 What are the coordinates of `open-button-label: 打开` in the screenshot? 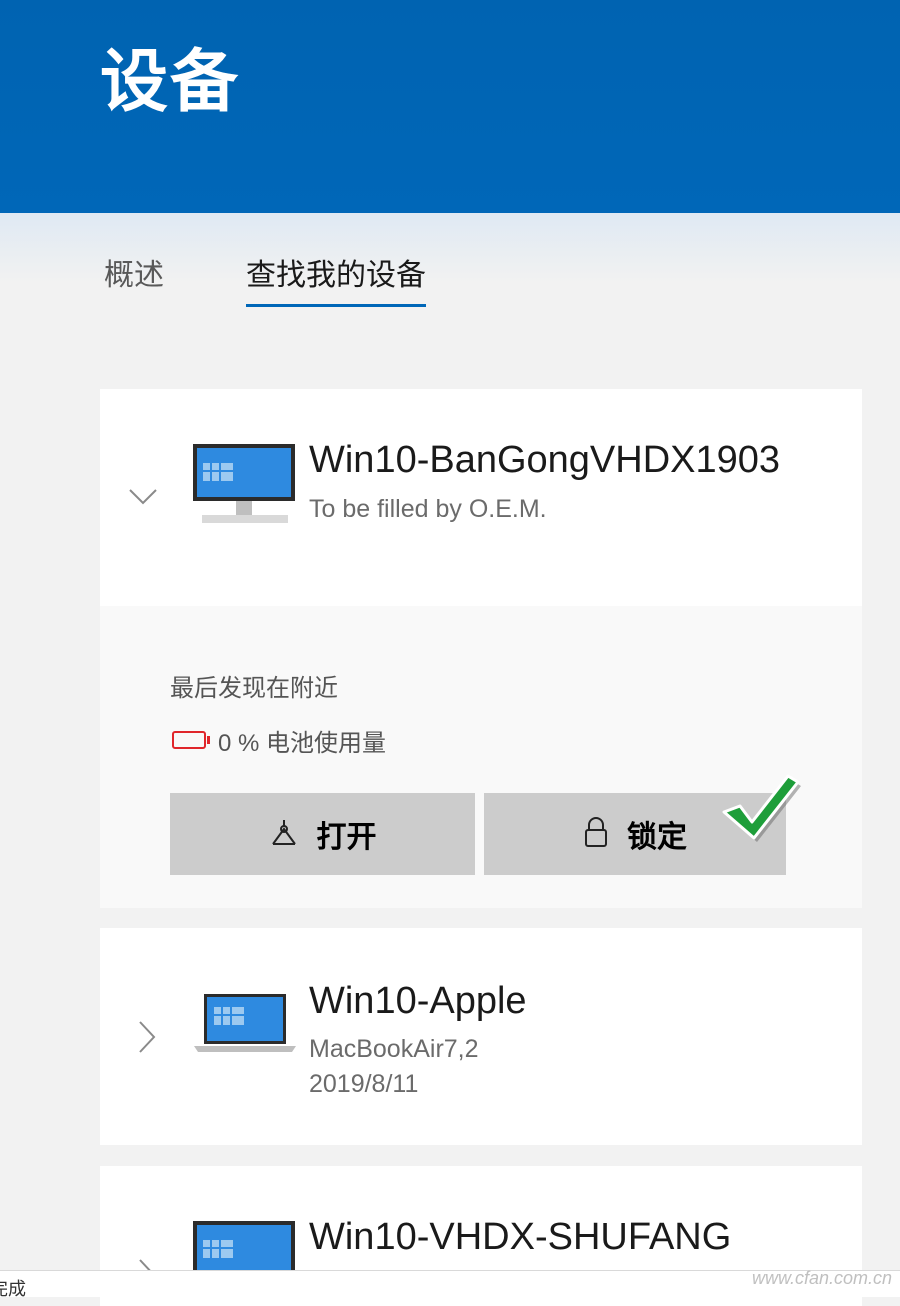 It's located at (346, 837).